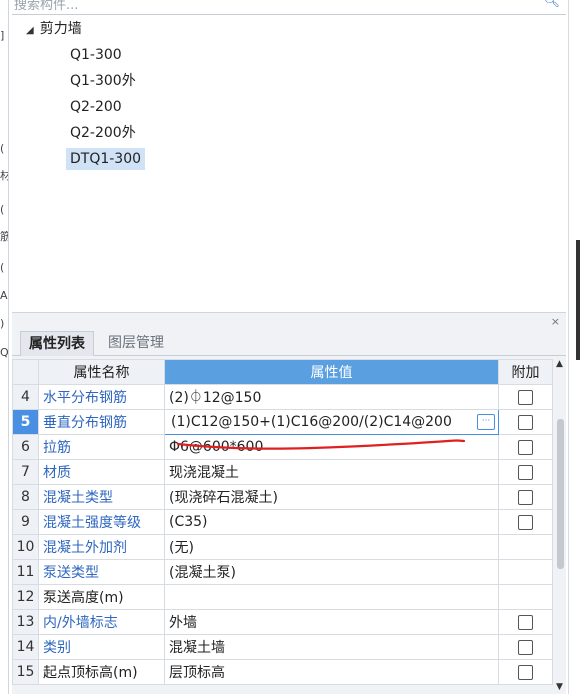 The image size is (580, 694). I want to click on property-name: 内/外墙标志, so click(101, 622).